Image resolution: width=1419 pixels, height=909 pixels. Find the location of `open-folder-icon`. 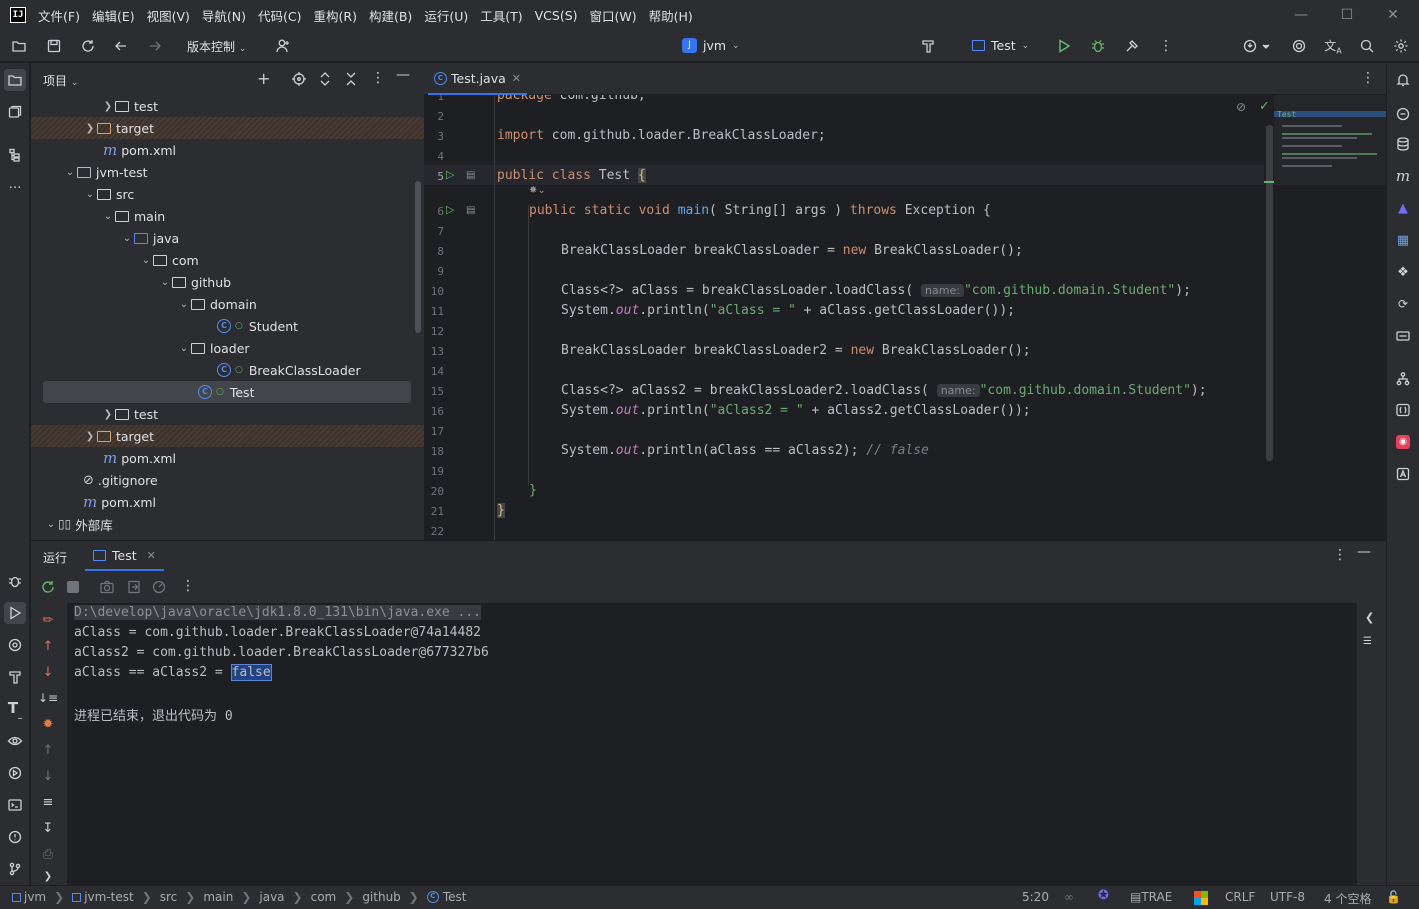

open-folder-icon is located at coordinates (19, 46).